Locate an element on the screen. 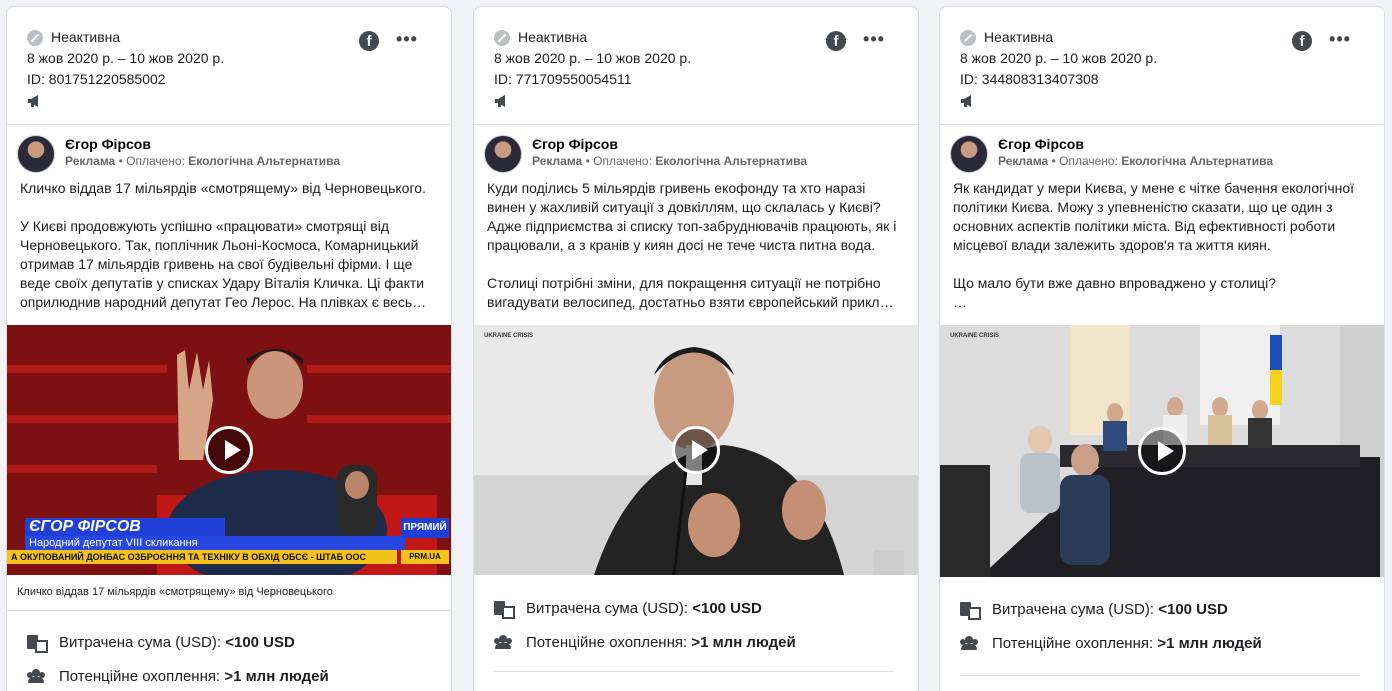 This screenshot has width=1392, height=691. tv-lower-third-name: ЄГОР ФІРСОВ is located at coordinates (125, 527).